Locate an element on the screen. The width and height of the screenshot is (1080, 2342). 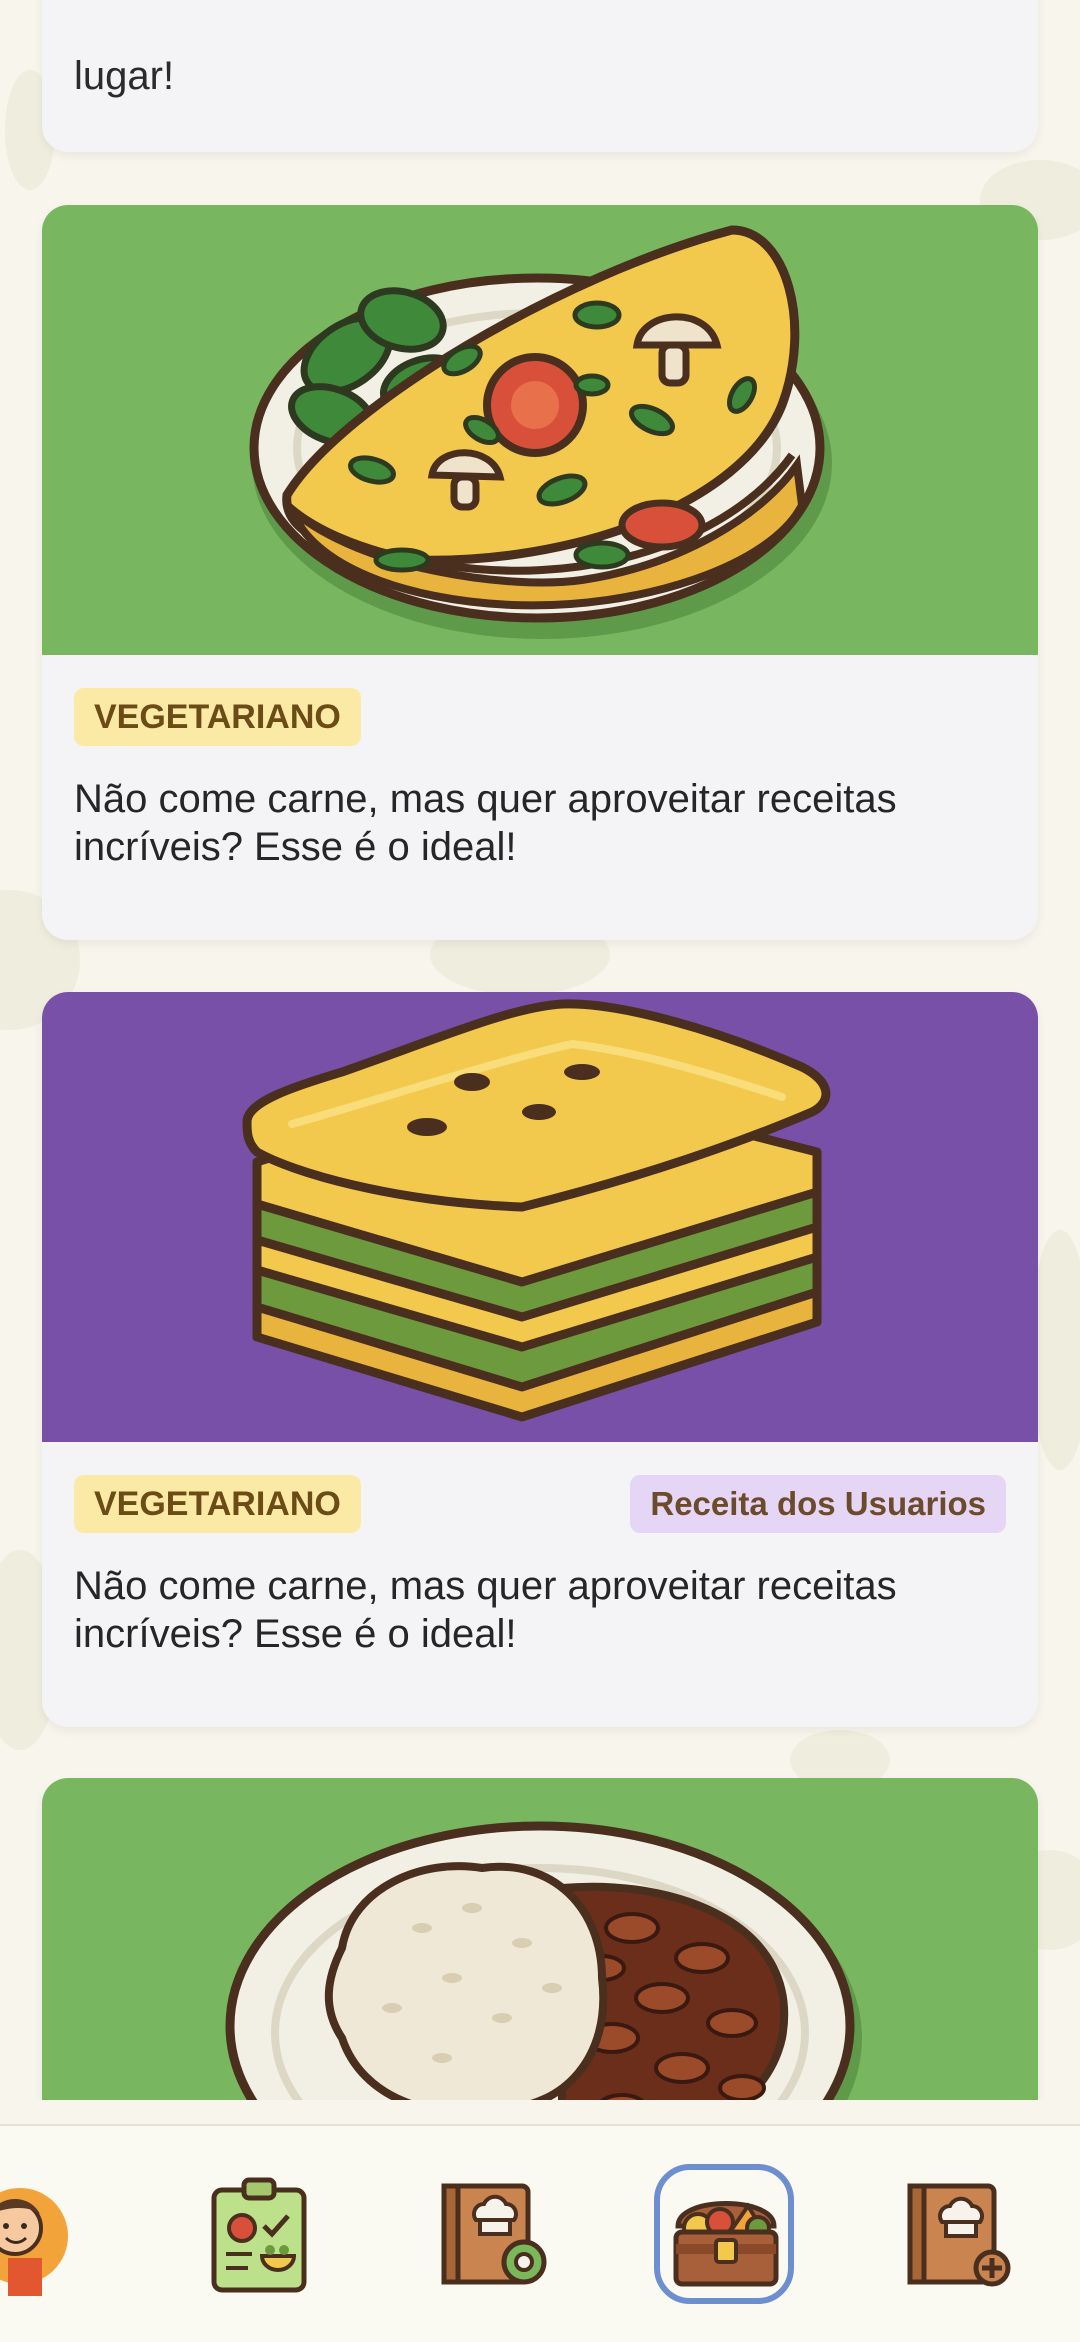
food-treasure-chest-icon is located at coordinates (724, 2234).